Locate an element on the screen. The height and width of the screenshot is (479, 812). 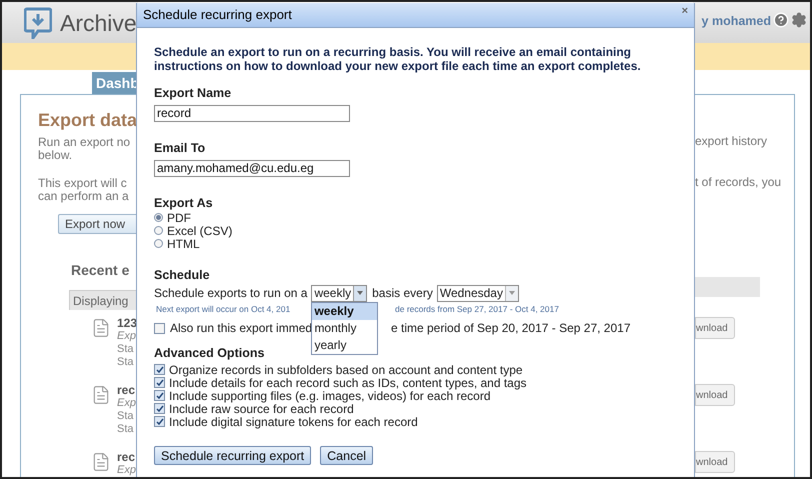
description-text: t of records, you is located at coordinates (738, 182).